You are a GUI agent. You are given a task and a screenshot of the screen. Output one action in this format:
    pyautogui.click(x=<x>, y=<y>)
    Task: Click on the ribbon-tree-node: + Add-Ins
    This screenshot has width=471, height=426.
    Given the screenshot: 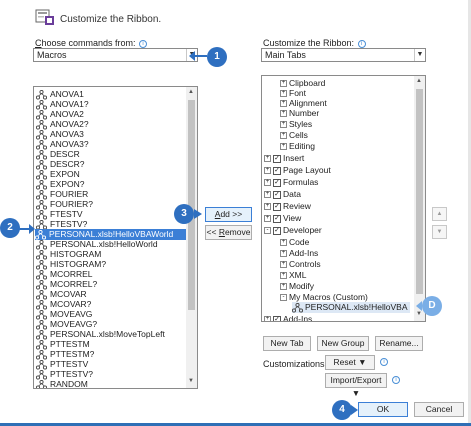 What is the action you would take?
    pyautogui.click(x=299, y=253)
    